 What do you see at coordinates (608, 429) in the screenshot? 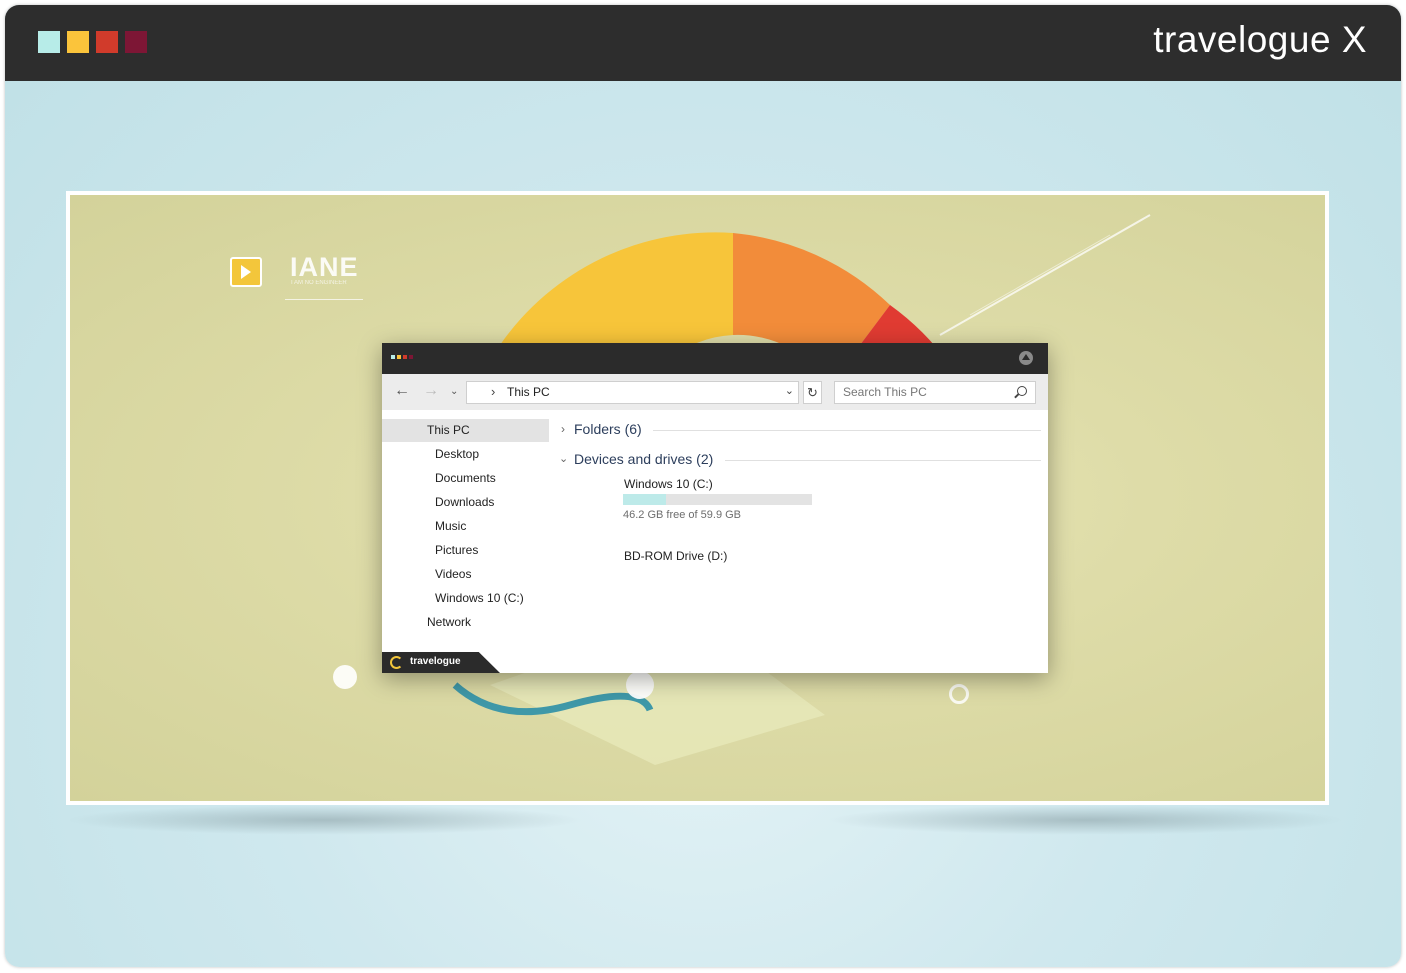
I see `folders-group-header: Folders (6)` at bounding box center [608, 429].